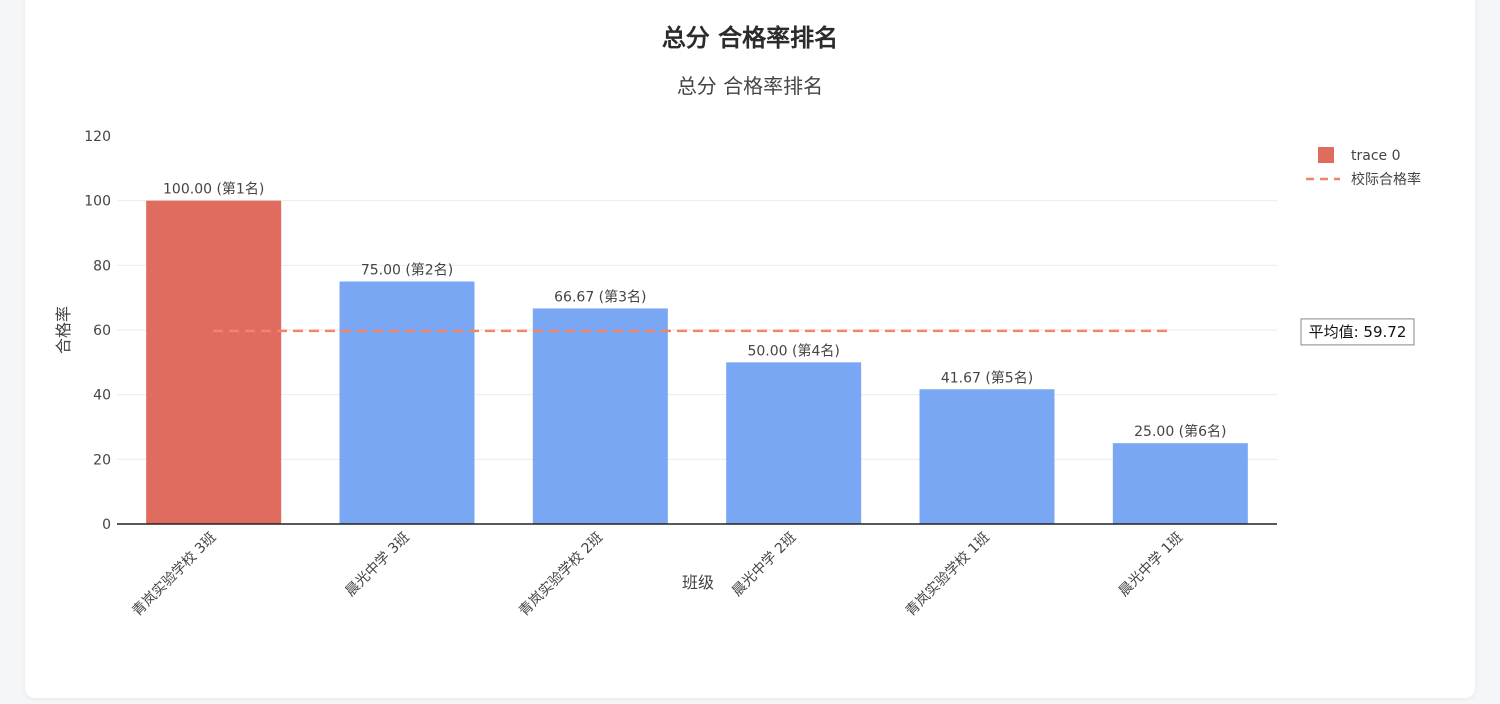 Image resolution: width=1500 pixels, height=704 pixels. I want to click on bar-data-label: 75.00 (第2名), so click(407, 270).